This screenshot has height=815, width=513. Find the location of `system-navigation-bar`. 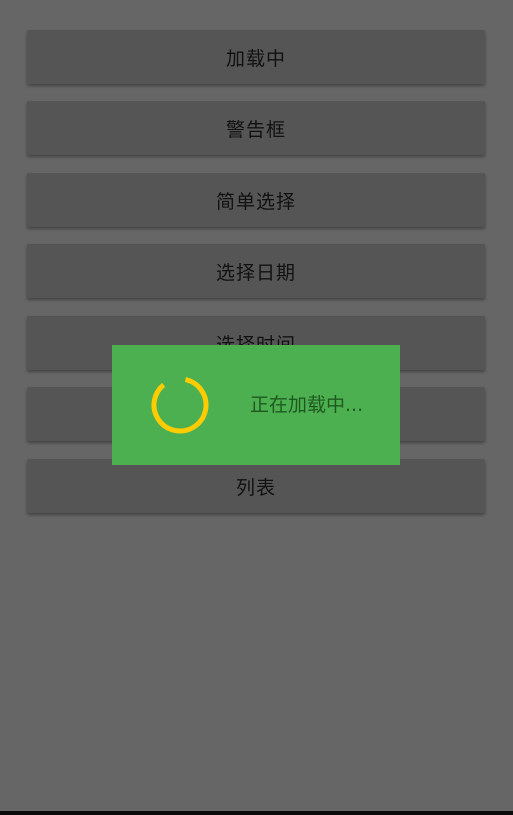

system-navigation-bar is located at coordinates (256, 813).